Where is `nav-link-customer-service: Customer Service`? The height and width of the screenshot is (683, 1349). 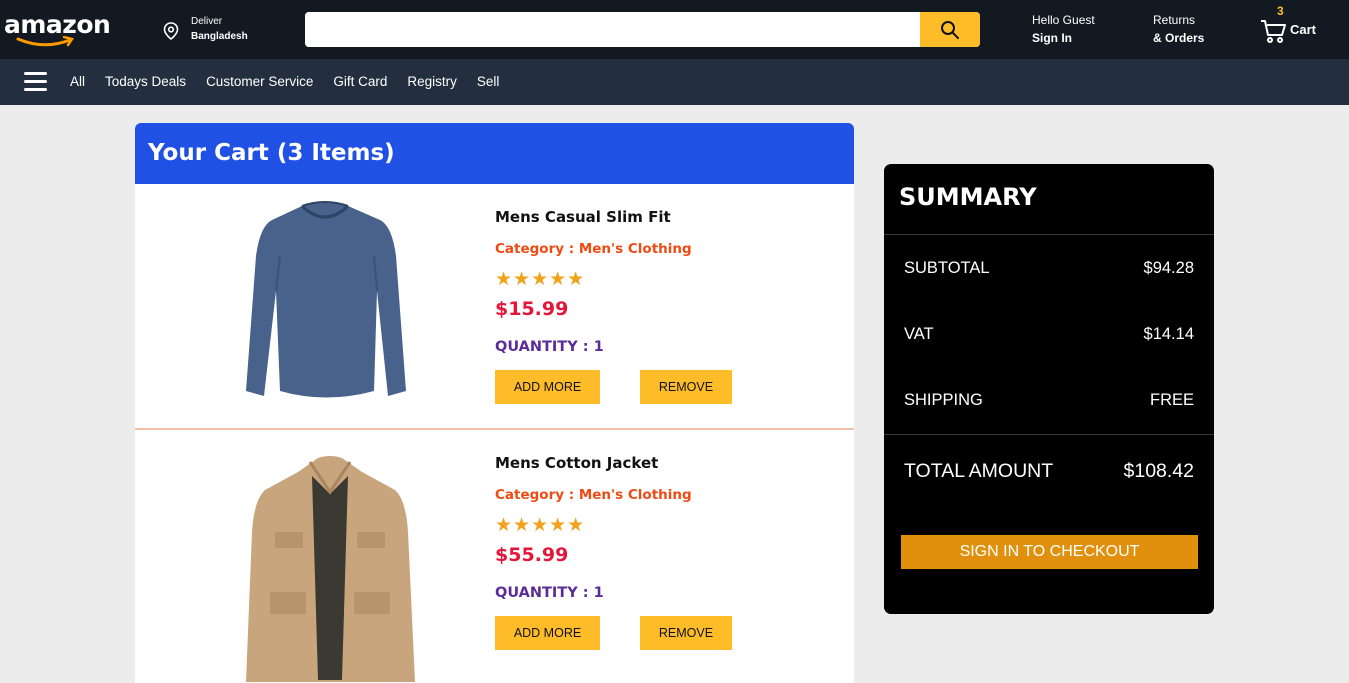
nav-link-customer-service: Customer Service is located at coordinates (259, 81).